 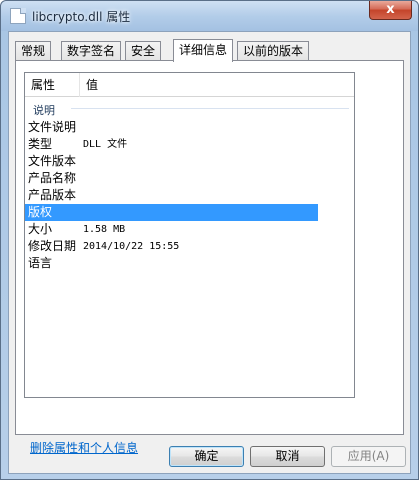 I want to click on apply-button: 应用(A), so click(x=368, y=456).